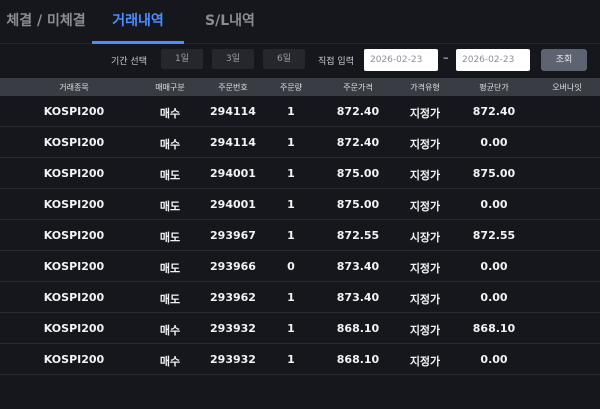 Image resolution: width=600 pixels, height=409 pixels. I want to click on table-row: KOSPI200 매수 294114 1 872.40 지정가 872.40, so click(300, 111).